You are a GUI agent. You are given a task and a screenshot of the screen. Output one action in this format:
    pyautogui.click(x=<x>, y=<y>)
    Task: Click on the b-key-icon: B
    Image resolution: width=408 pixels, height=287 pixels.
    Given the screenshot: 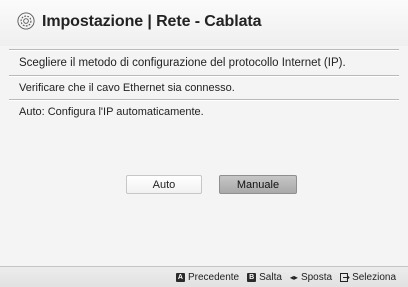 What is the action you would take?
    pyautogui.click(x=252, y=277)
    